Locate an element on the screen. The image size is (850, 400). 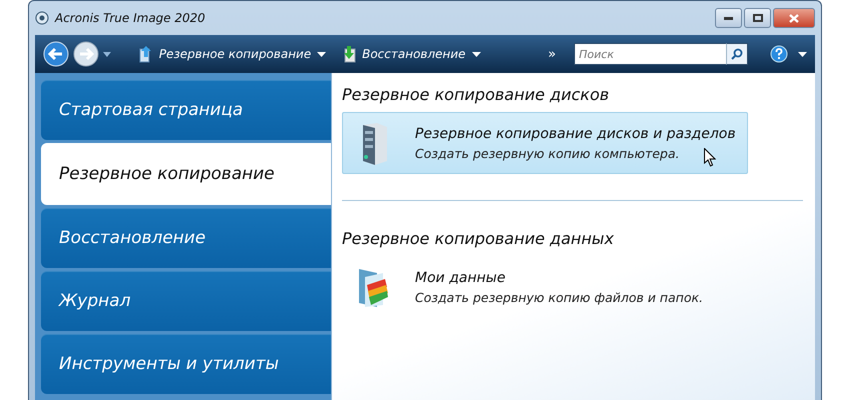
minimize-icon is located at coordinates (728, 18).